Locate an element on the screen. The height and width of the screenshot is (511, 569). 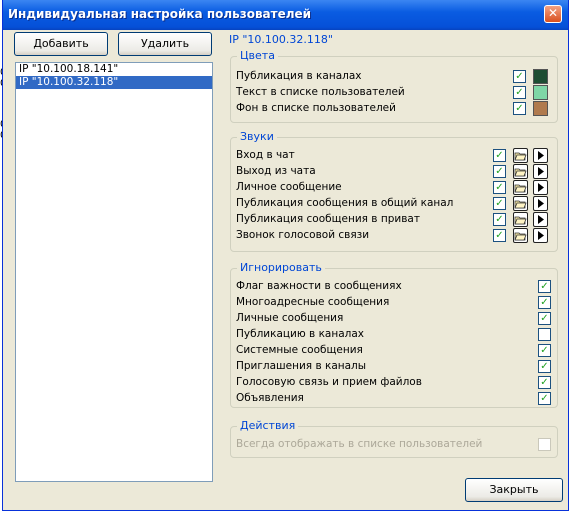
ignore-row-label: Голосовую связь и прием файлов is located at coordinates (329, 382).